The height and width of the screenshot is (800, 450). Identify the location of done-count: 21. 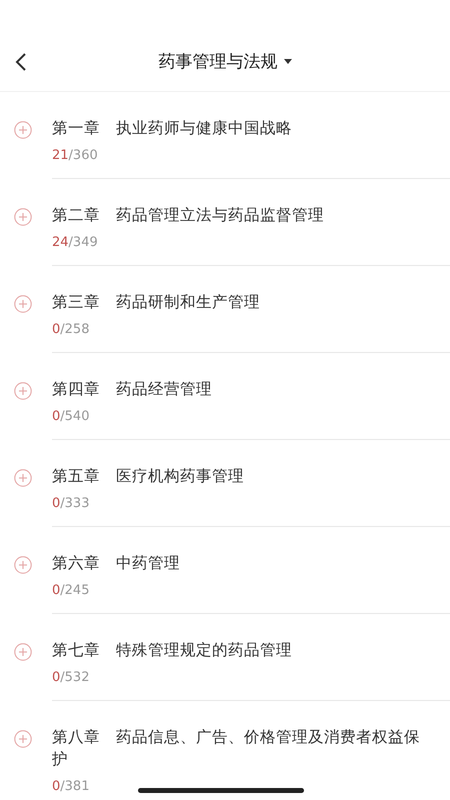
(60, 155).